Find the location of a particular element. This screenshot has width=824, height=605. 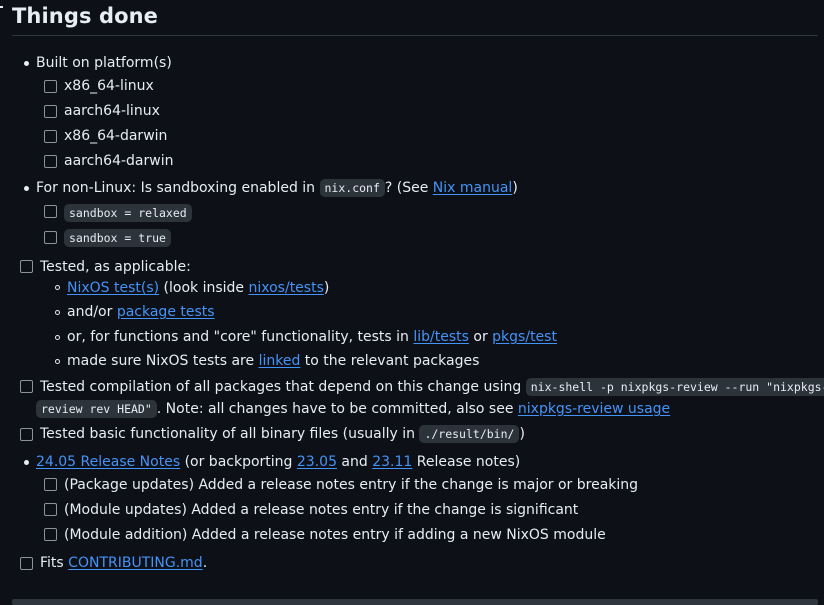

nixos-tests-dir-link: nixos/tests is located at coordinates (286, 288).